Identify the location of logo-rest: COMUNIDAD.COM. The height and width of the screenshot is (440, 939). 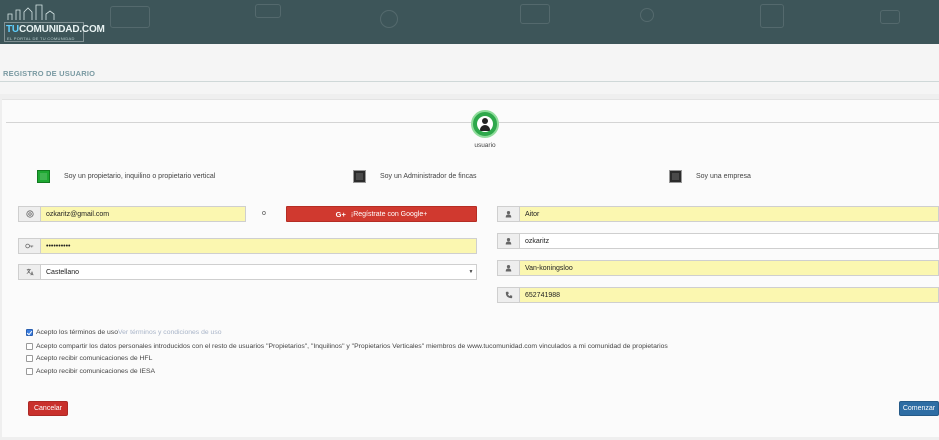
(61, 29).